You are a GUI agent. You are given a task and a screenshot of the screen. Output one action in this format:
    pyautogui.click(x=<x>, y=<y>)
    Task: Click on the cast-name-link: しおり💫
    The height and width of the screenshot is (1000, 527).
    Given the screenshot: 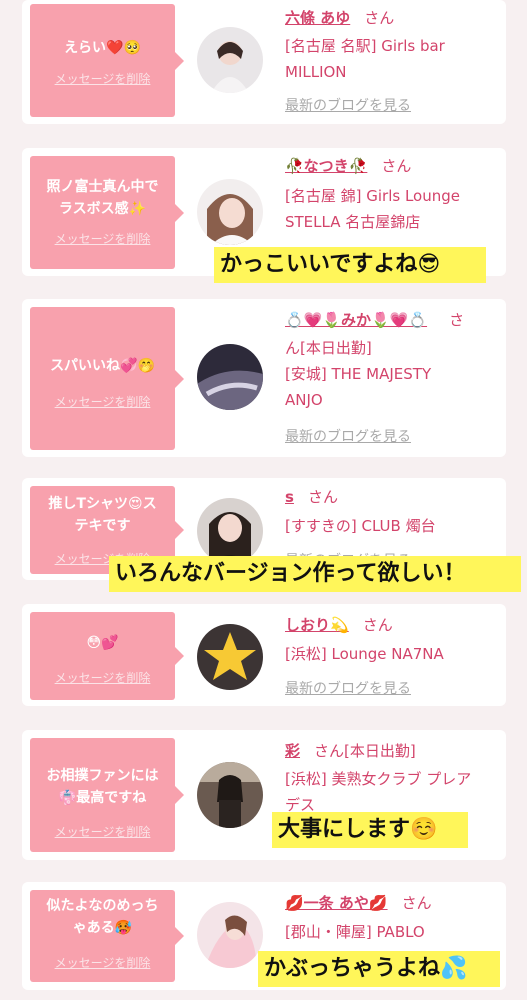 What is the action you would take?
    pyautogui.click(x=317, y=625)
    